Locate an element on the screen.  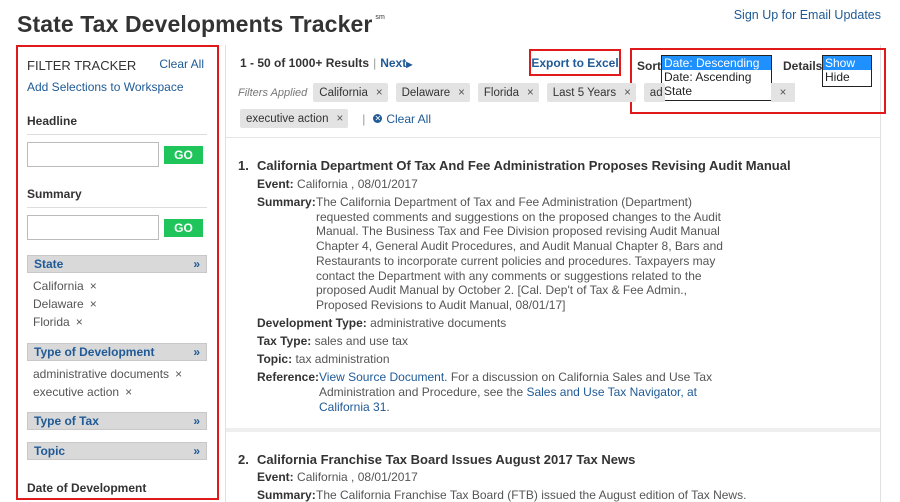
facet-type-of-development: Type of Development » is located at coordinates (117, 352).